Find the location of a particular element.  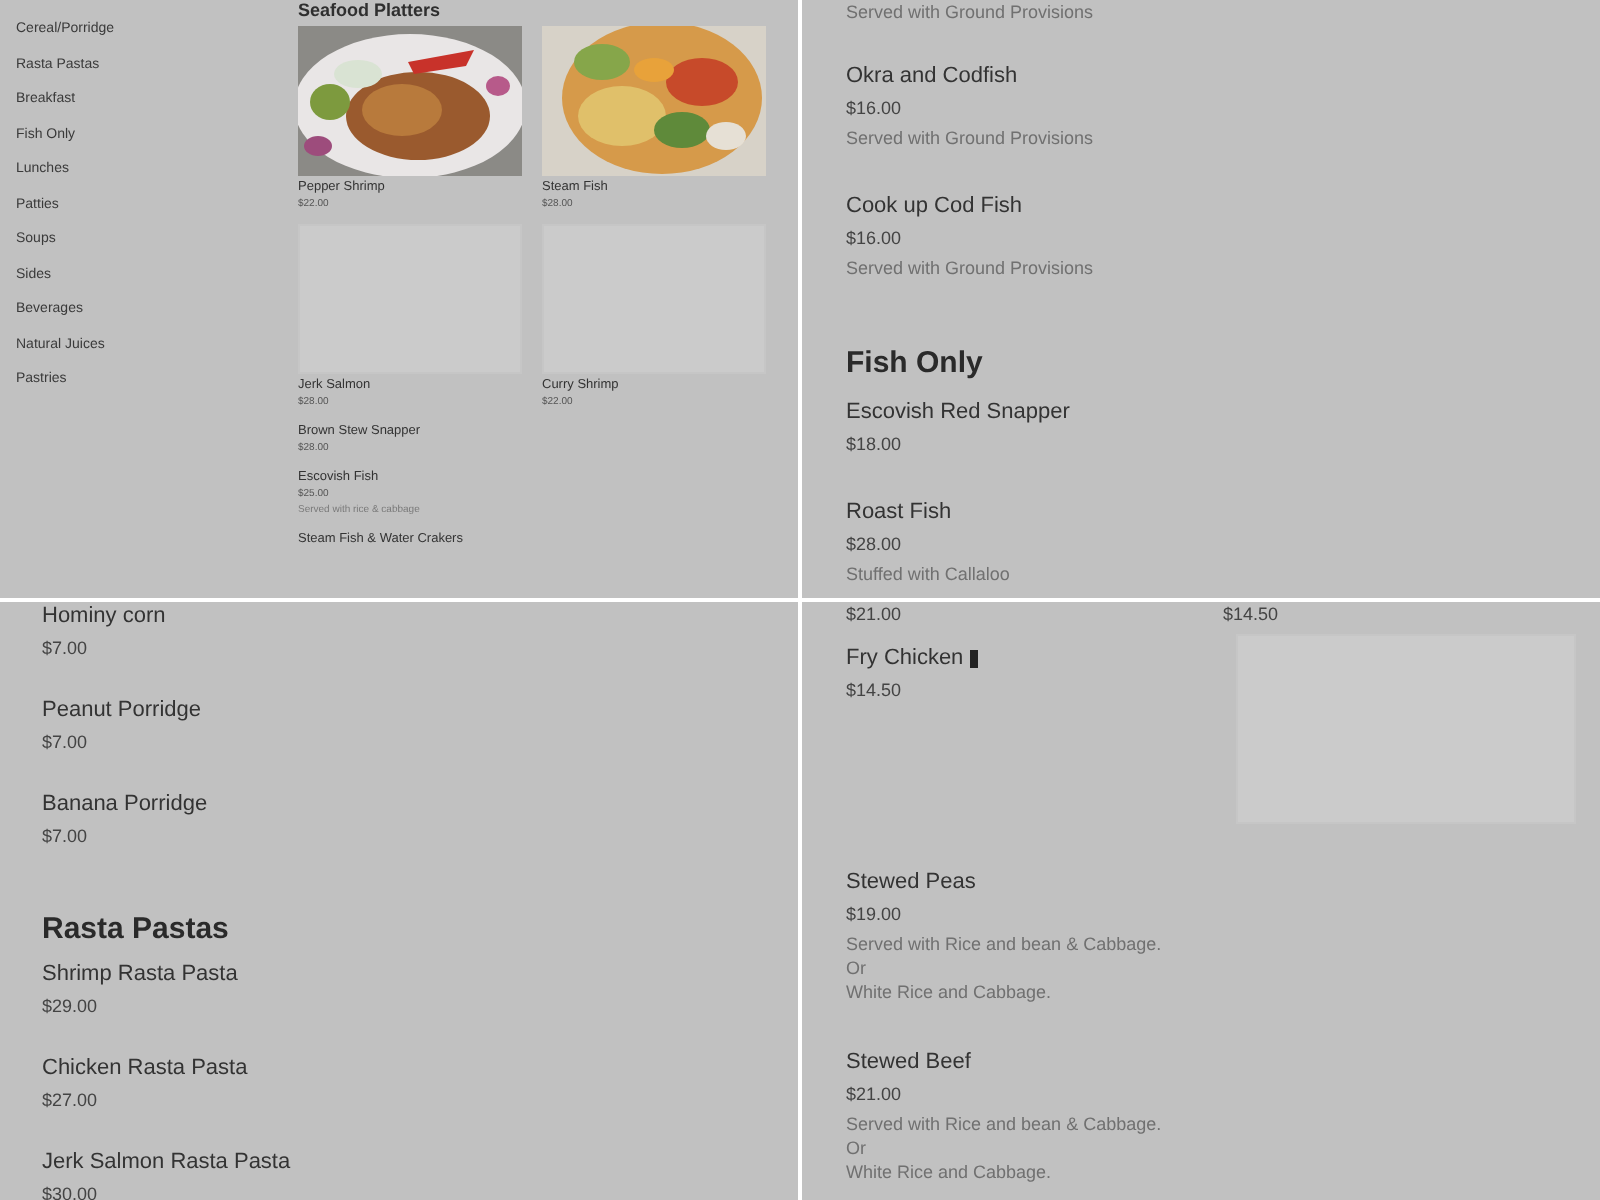

section-heading: Seafood Platters is located at coordinates (370, 10).